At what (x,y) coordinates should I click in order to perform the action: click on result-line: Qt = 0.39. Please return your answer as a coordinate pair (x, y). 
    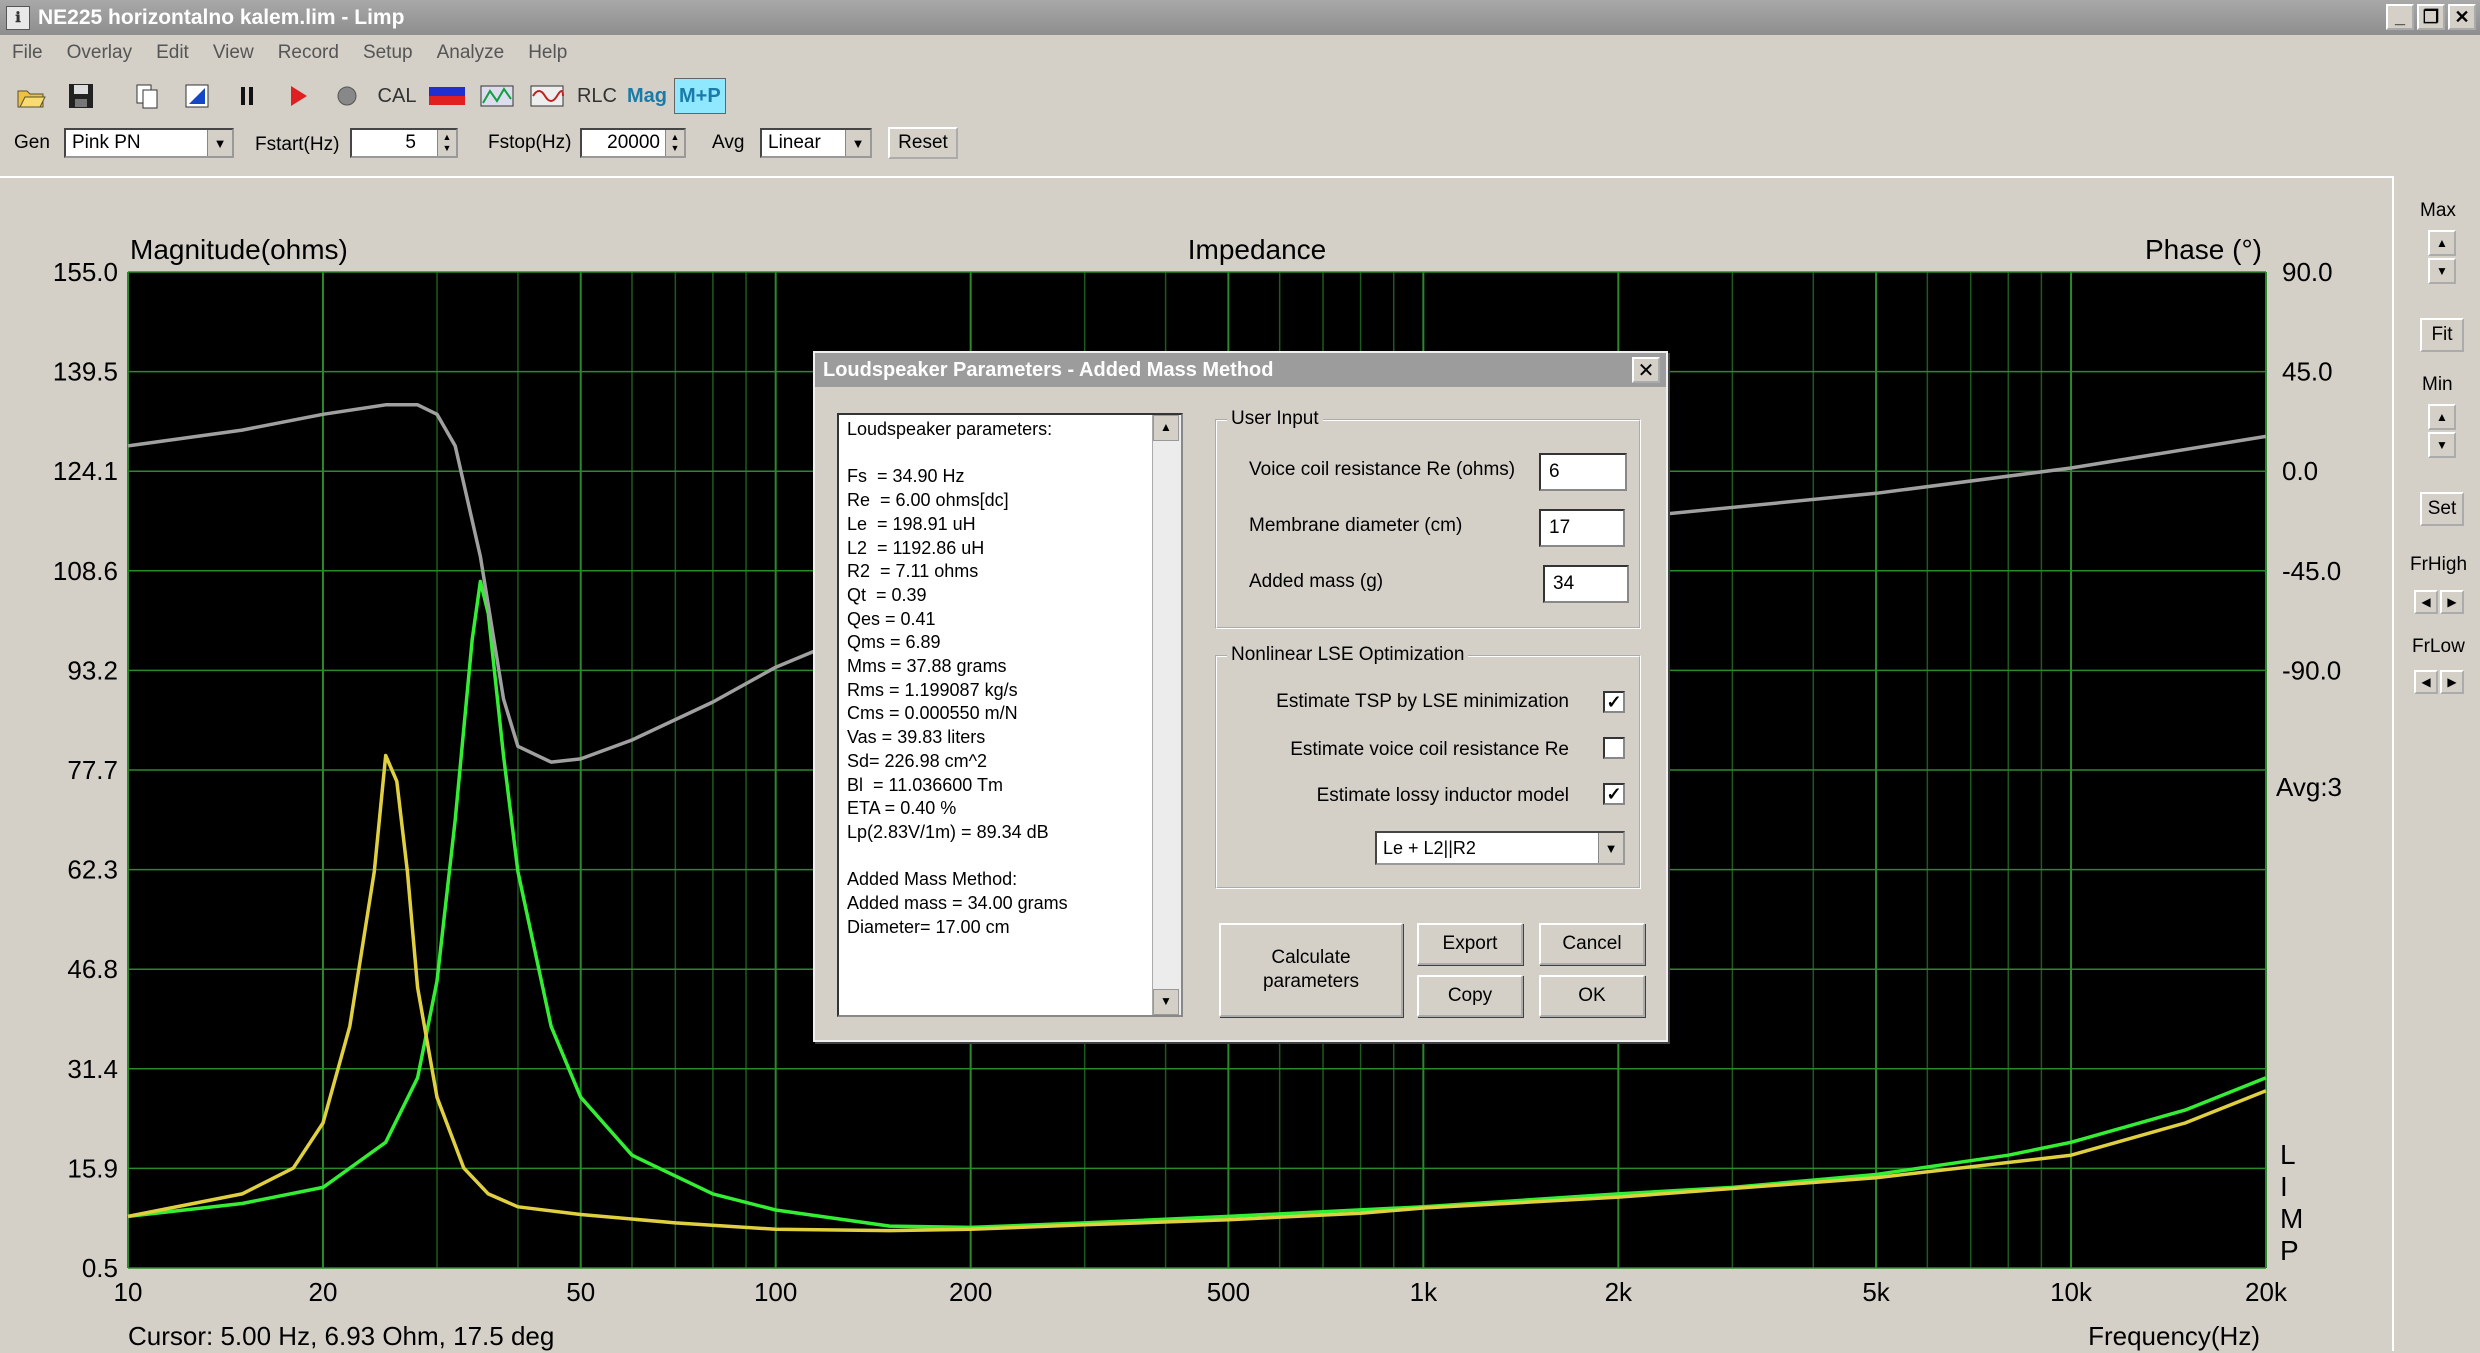
    Looking at the image, I should click on (887, 594).